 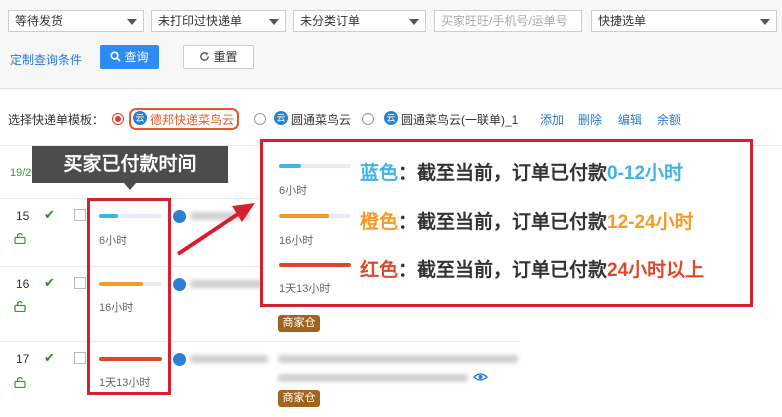 I want to click on legend-duration: 6小时, so click(x=293, y=191).